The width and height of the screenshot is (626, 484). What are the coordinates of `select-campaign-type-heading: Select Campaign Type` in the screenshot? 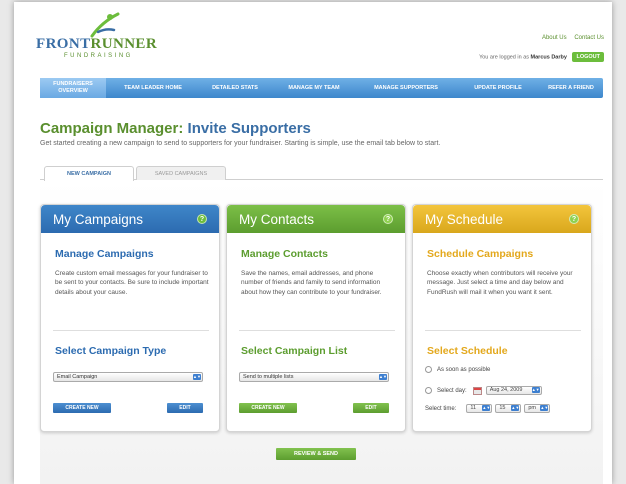 It's located at (111, 351).